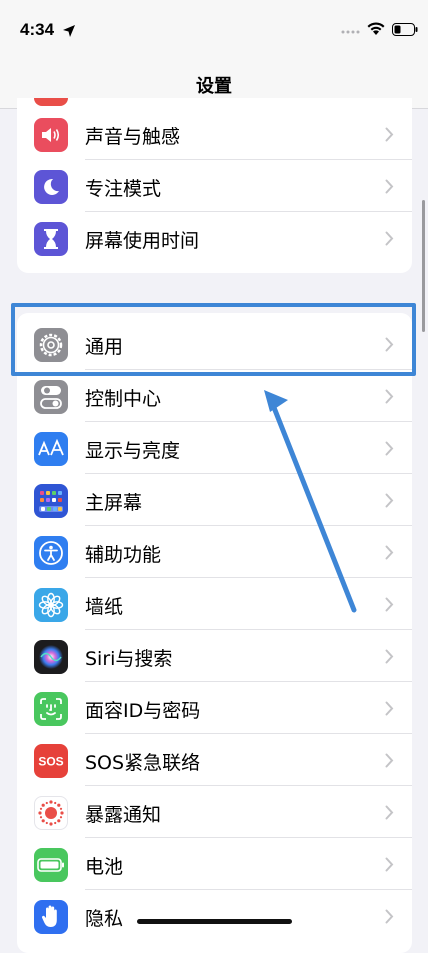  I want to click on location-arrow-icon, so click(69, 31).